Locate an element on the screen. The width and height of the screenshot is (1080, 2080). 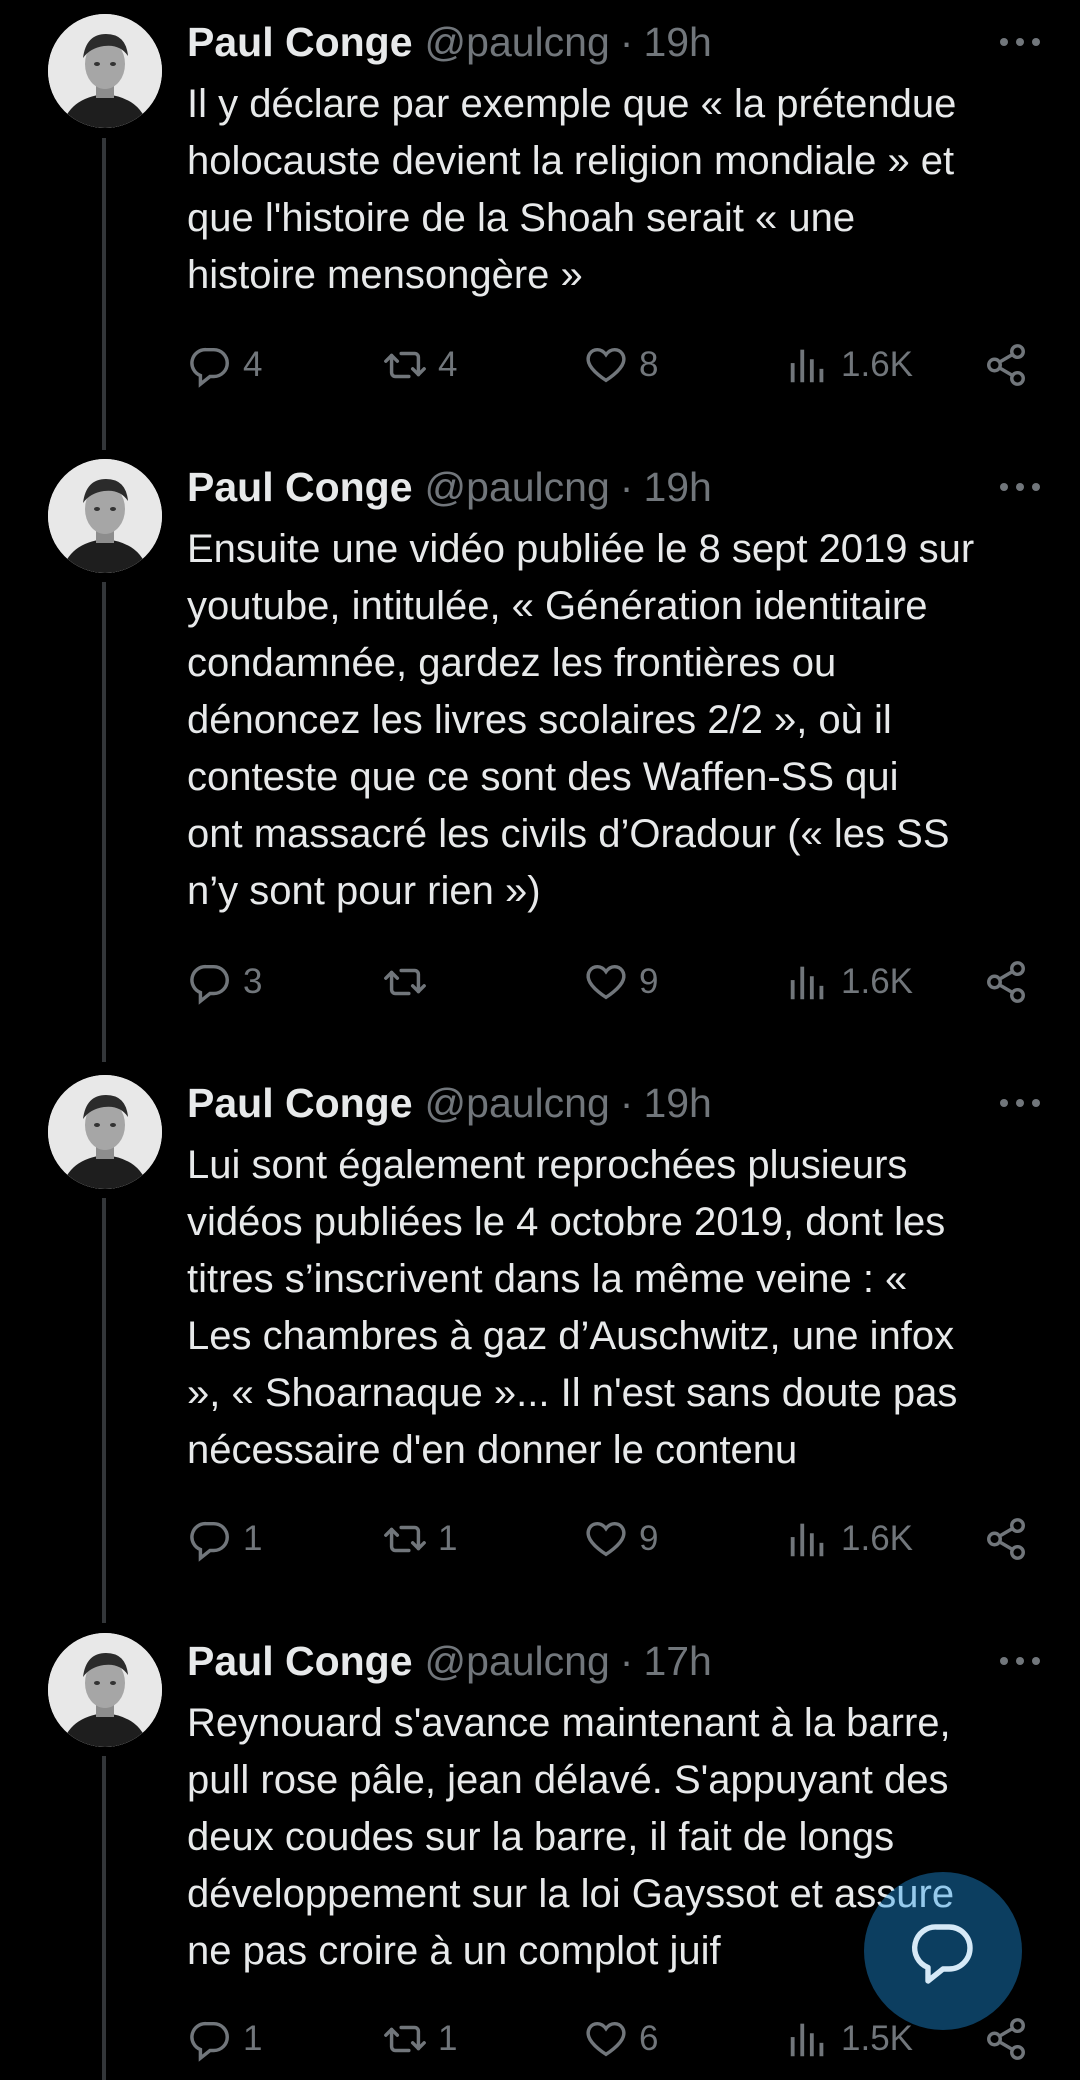
compose-reply-button is located at coordinates (943, 1951).